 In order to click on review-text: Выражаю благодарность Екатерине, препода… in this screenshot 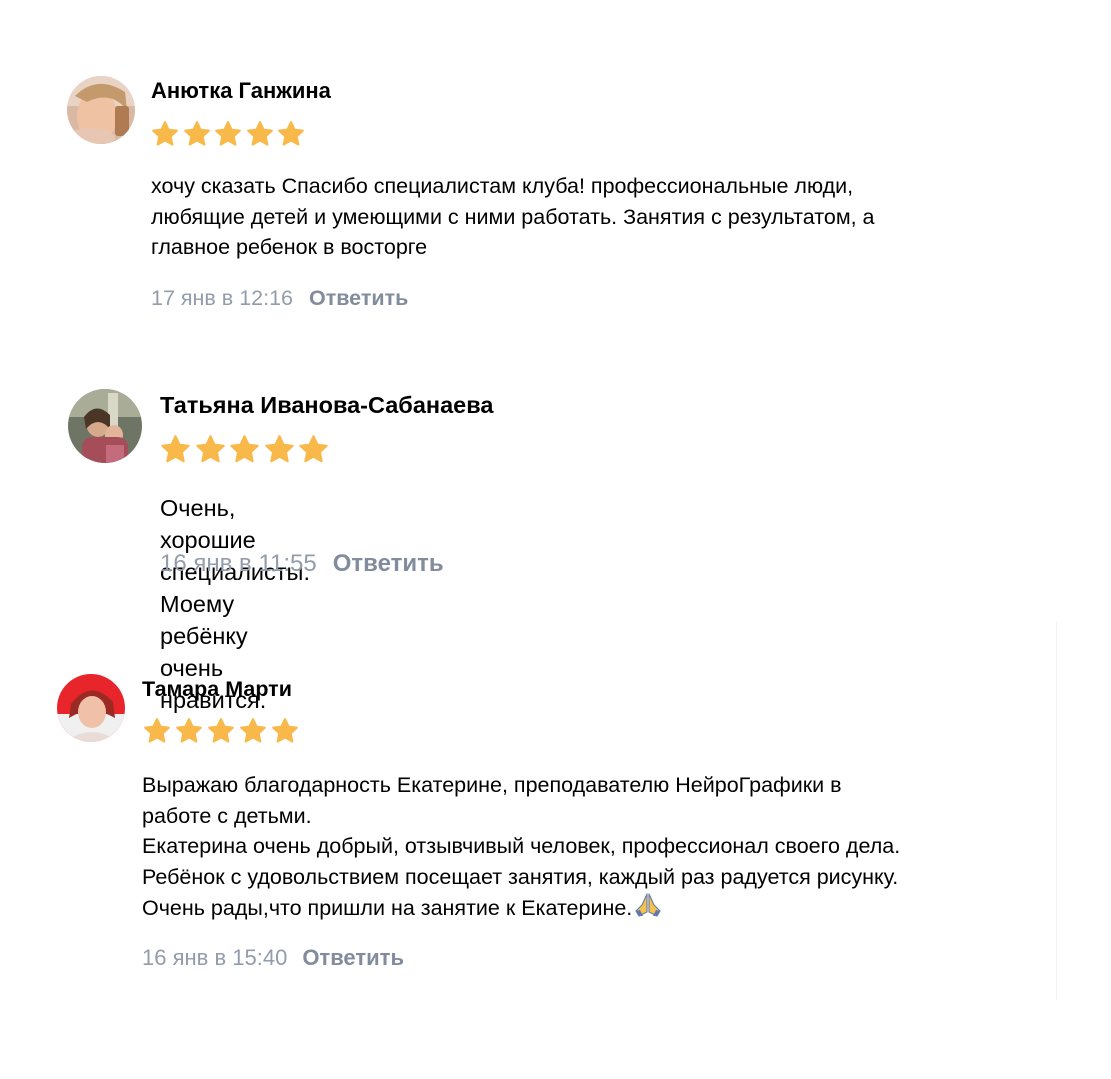, I will do `click(592, 848)`.